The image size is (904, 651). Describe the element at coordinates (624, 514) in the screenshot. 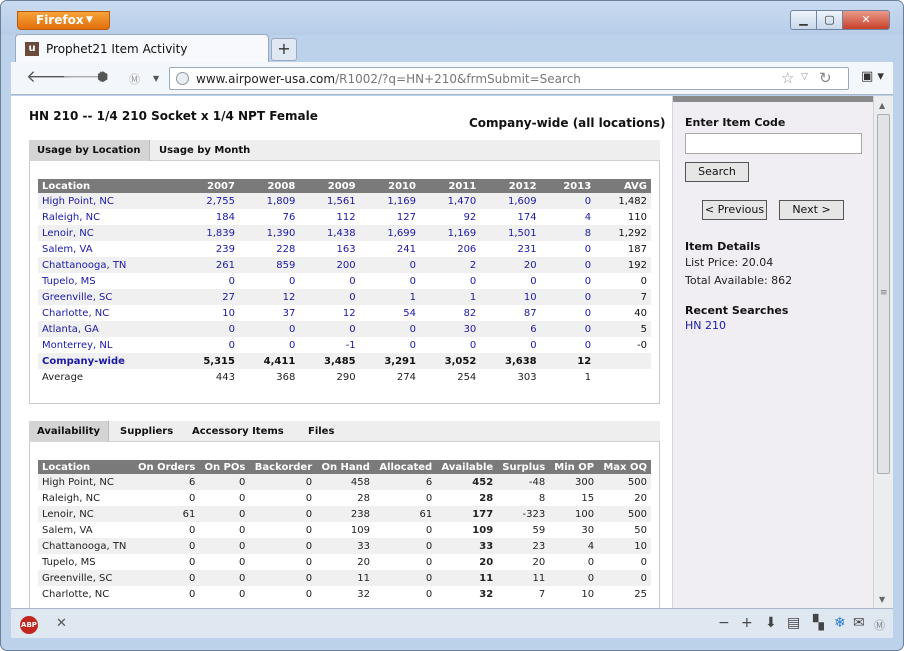

I see `availability-value-cell: 500` at that location.